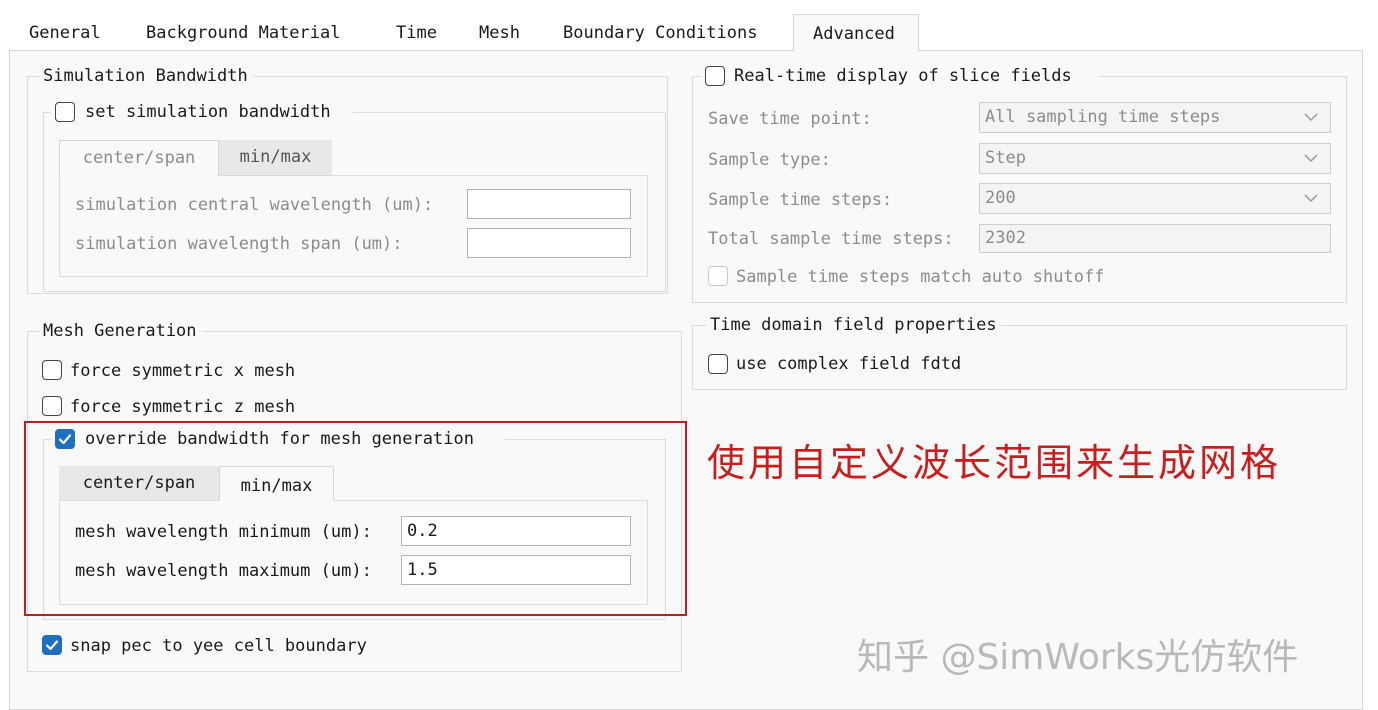  I want to click on sample-type-select: Step, so click(1155, 158).